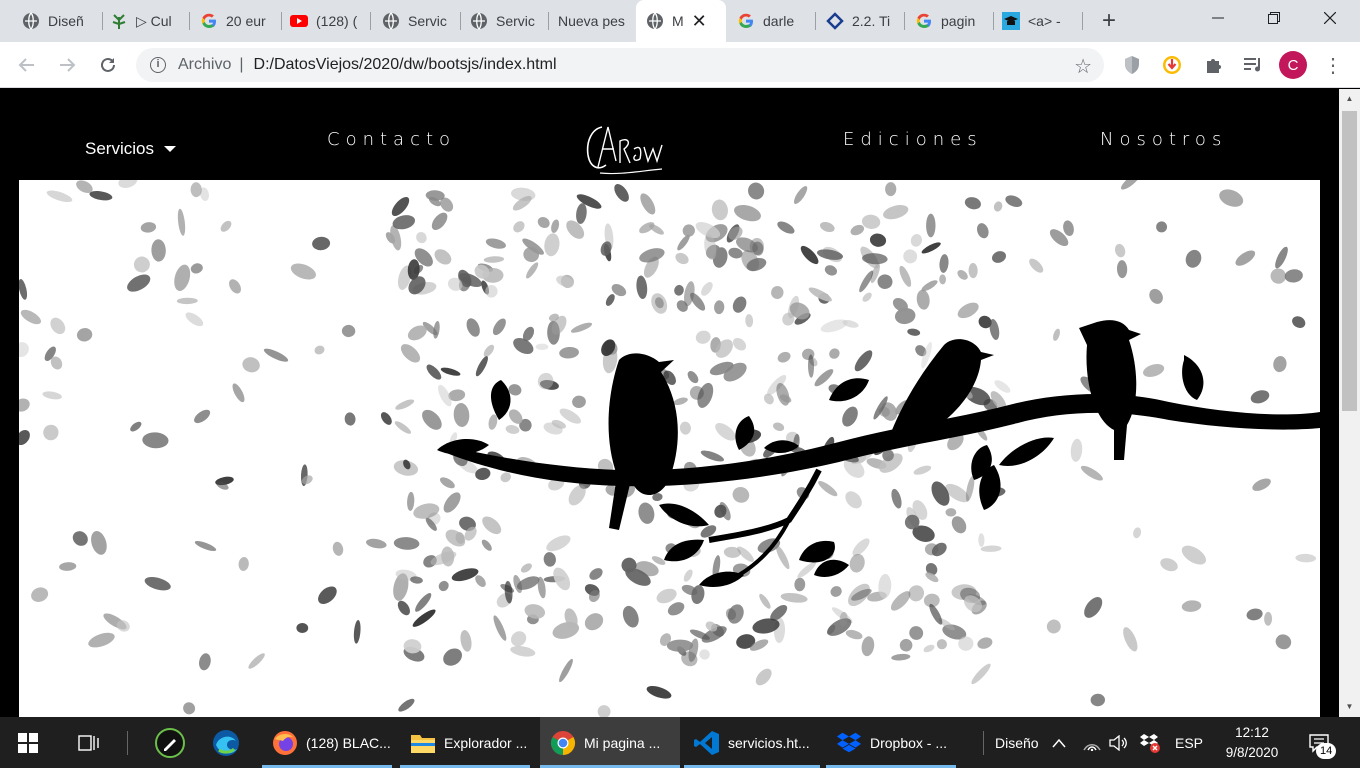 This screenshot has width=1360, height=768. Describe the element at coordinates (1109, 21) in the screenshot. I see `new-tab-button: +` at that location.